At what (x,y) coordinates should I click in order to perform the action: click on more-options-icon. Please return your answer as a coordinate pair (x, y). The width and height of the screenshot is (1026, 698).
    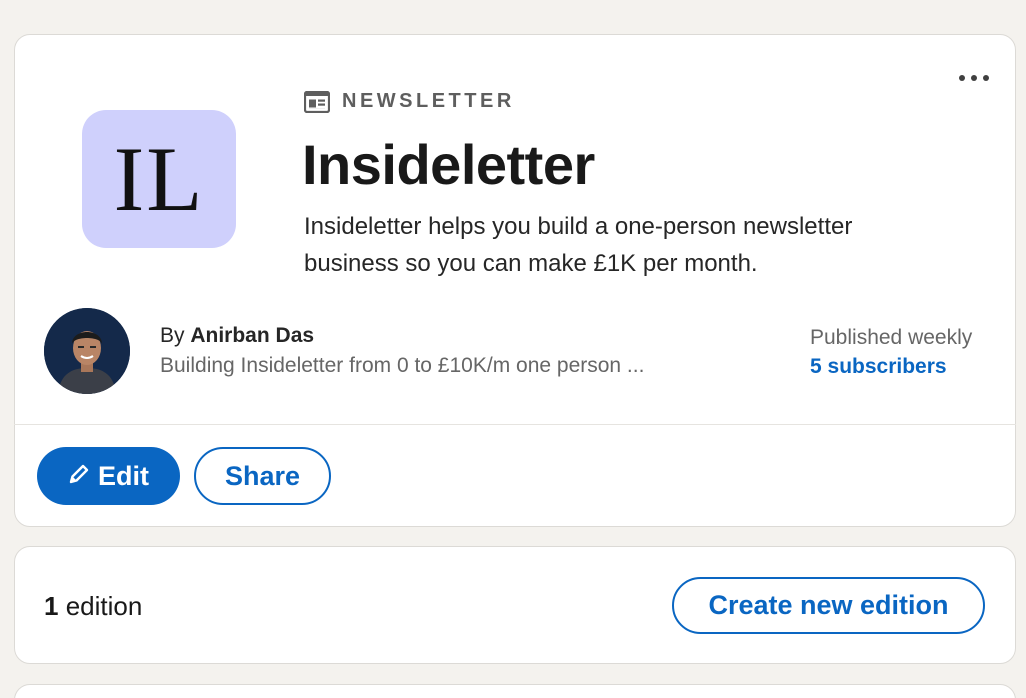
    Looking at the image, I should click on (974, 78).